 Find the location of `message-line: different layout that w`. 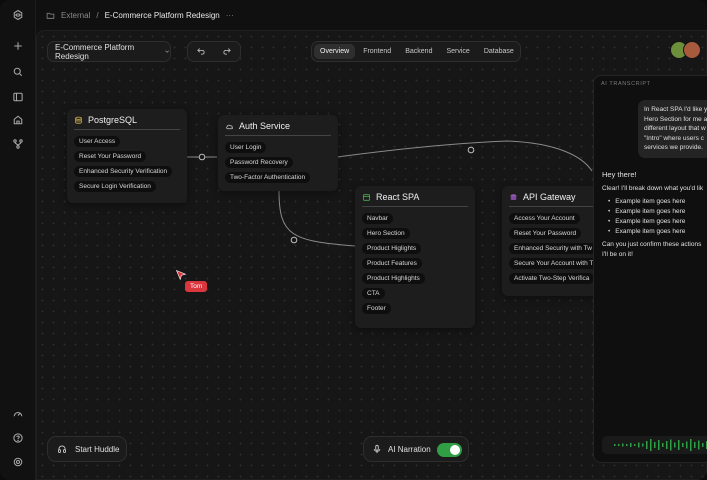

message-line: different layout that w is located at coordinates (675, 128).